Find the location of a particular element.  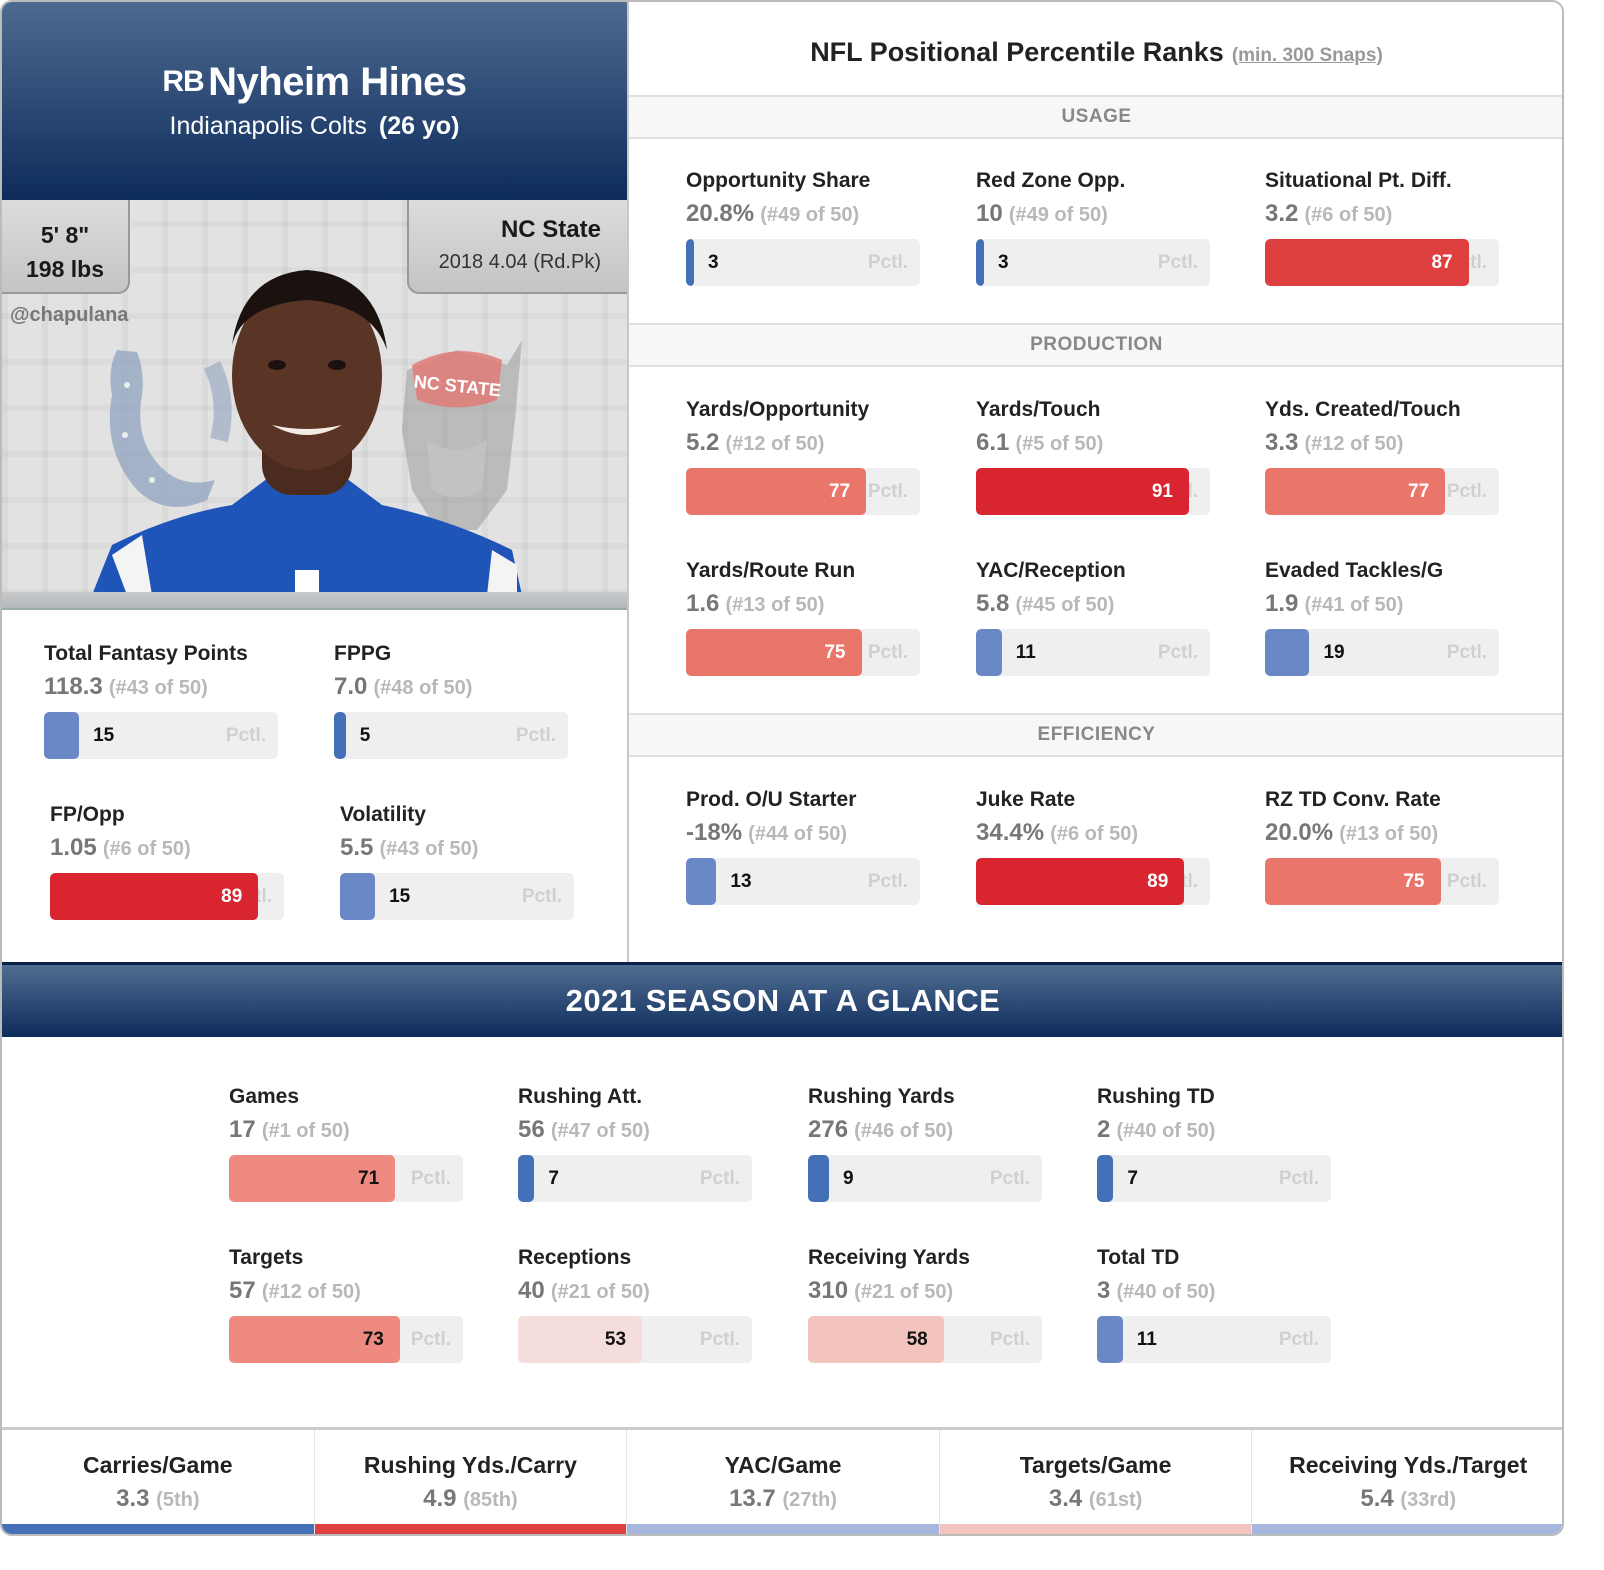

metric-value: 20.0% is located at coordinates (1299, 832).